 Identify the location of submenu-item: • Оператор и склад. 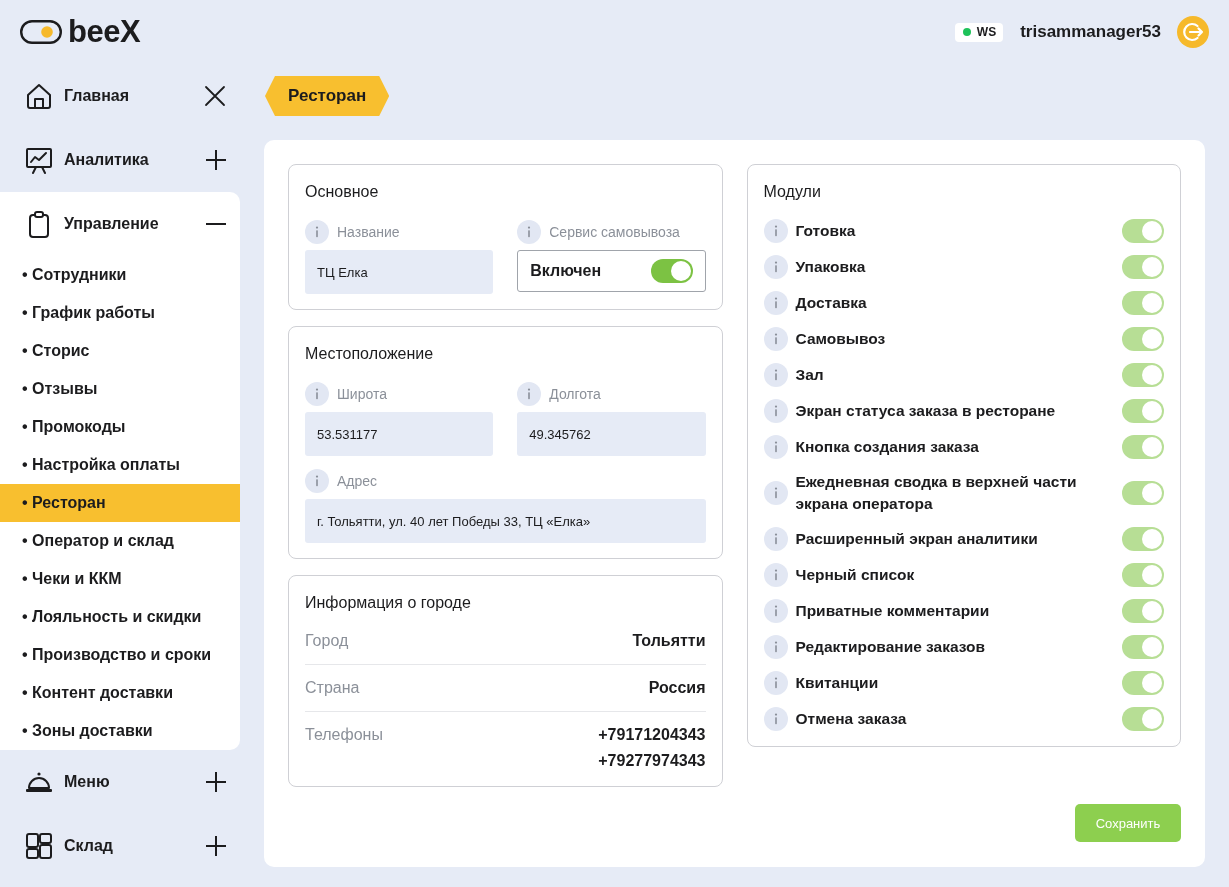
(120, 541).